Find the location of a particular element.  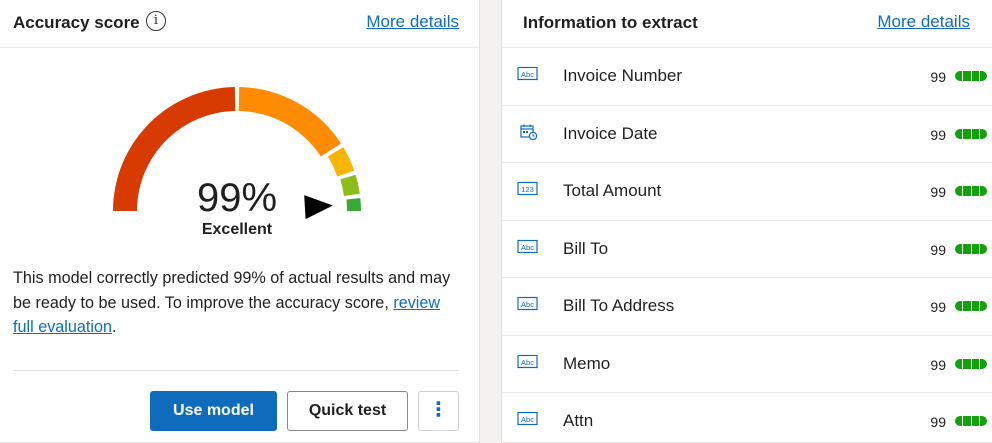

number-field-icon: 123 is located at coordinates (527, 188).